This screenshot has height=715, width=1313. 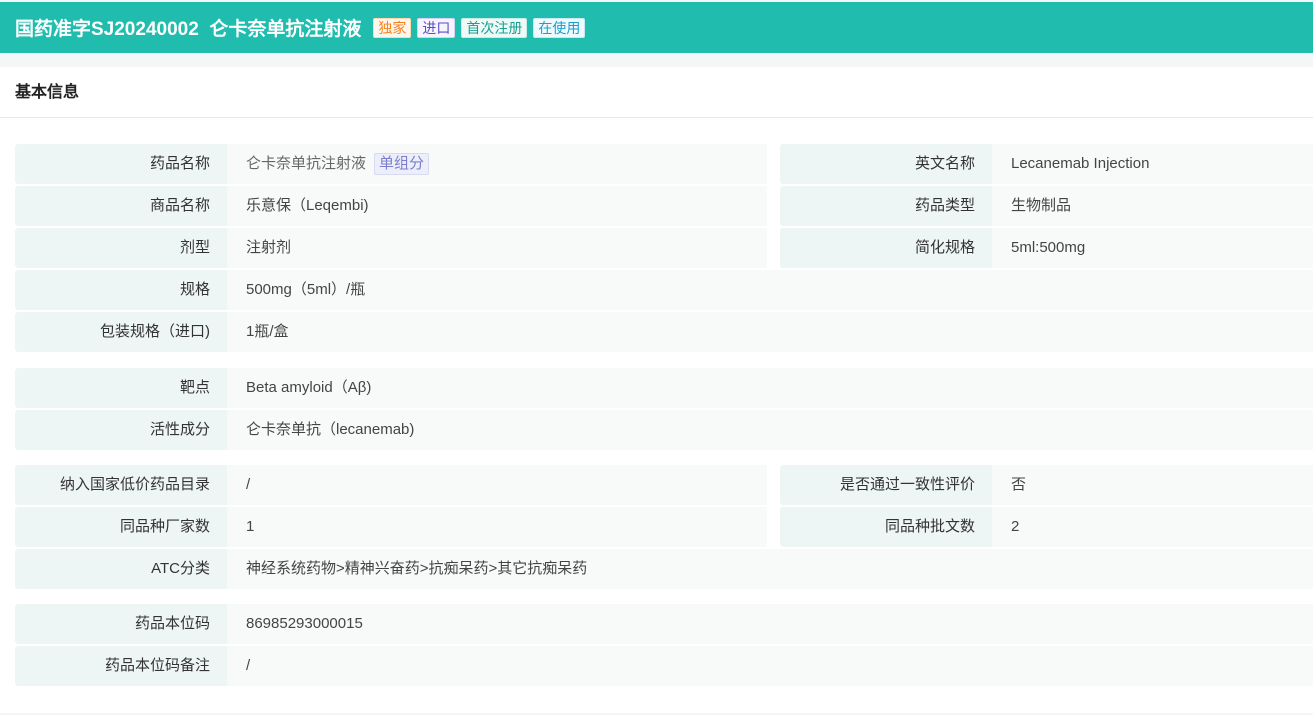 I want to click on info-row: 药品本位码 86985293000015, so click(x=664, y=624).